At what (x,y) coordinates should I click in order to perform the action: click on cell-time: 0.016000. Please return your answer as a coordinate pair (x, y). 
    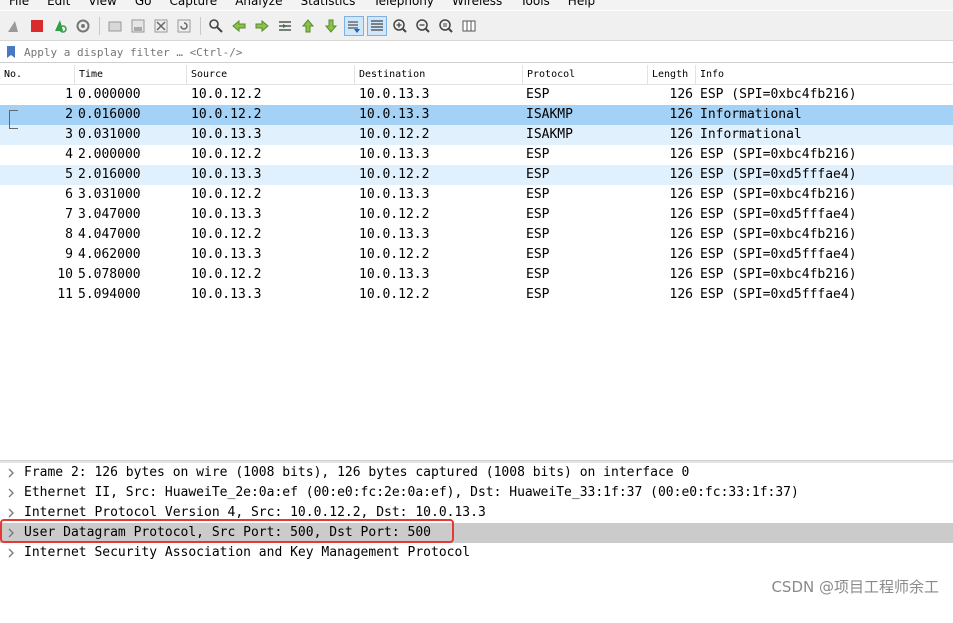
    Looking at the image, I should click on (109, 114).